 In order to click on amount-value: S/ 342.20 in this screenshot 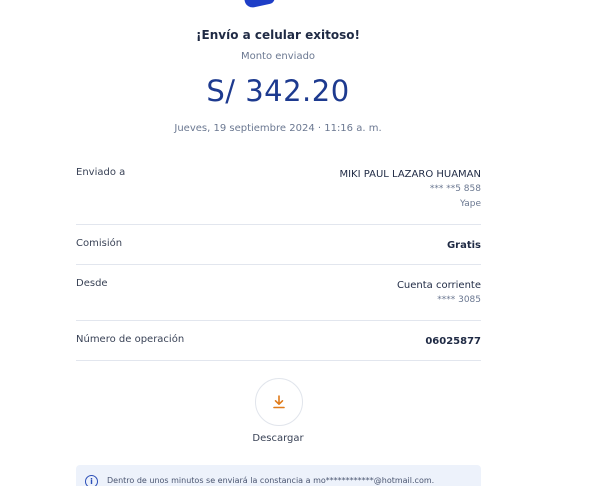, I will do `click(278, 91)`.